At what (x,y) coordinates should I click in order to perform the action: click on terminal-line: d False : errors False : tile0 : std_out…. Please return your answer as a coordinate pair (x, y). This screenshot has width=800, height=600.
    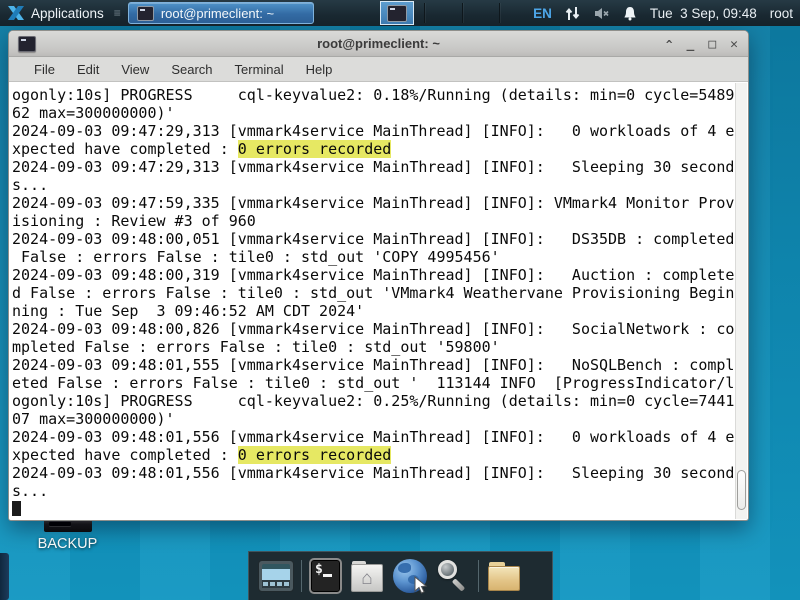
    Looking at the image, I should click on (373, 293).